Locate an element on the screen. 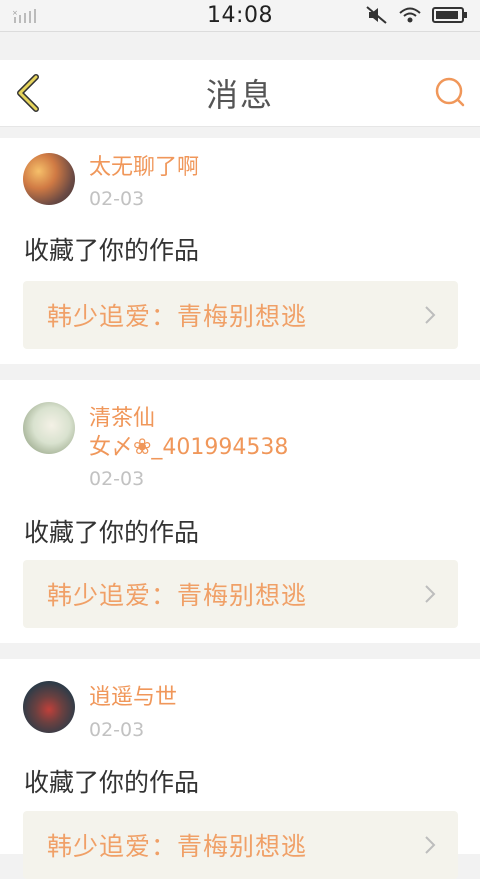 The height and width of the screenshot is (879, 480). username-continued: 女〆❀_401994538 is located at coordinates (188, 448).